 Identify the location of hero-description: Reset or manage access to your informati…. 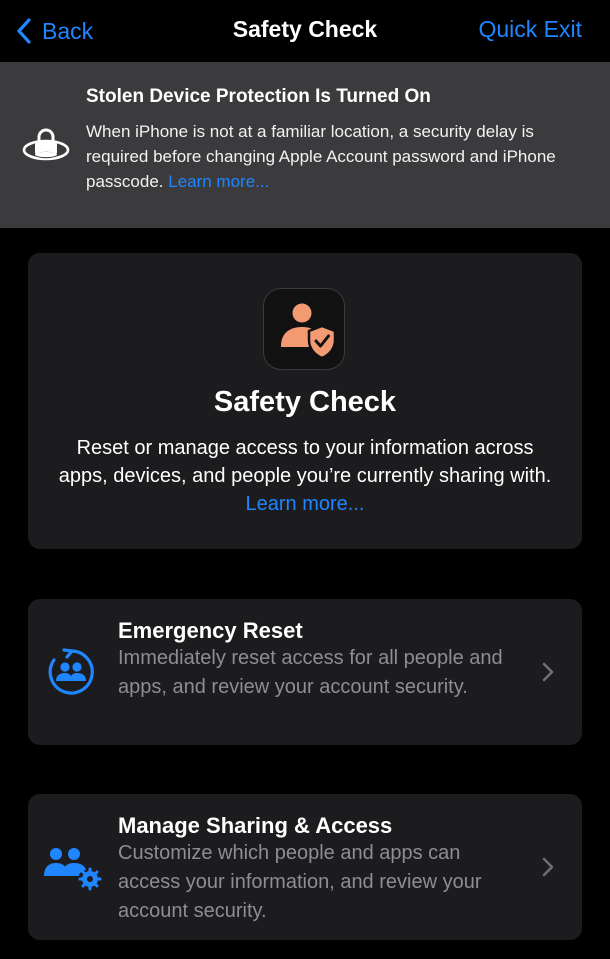
(305, 476).